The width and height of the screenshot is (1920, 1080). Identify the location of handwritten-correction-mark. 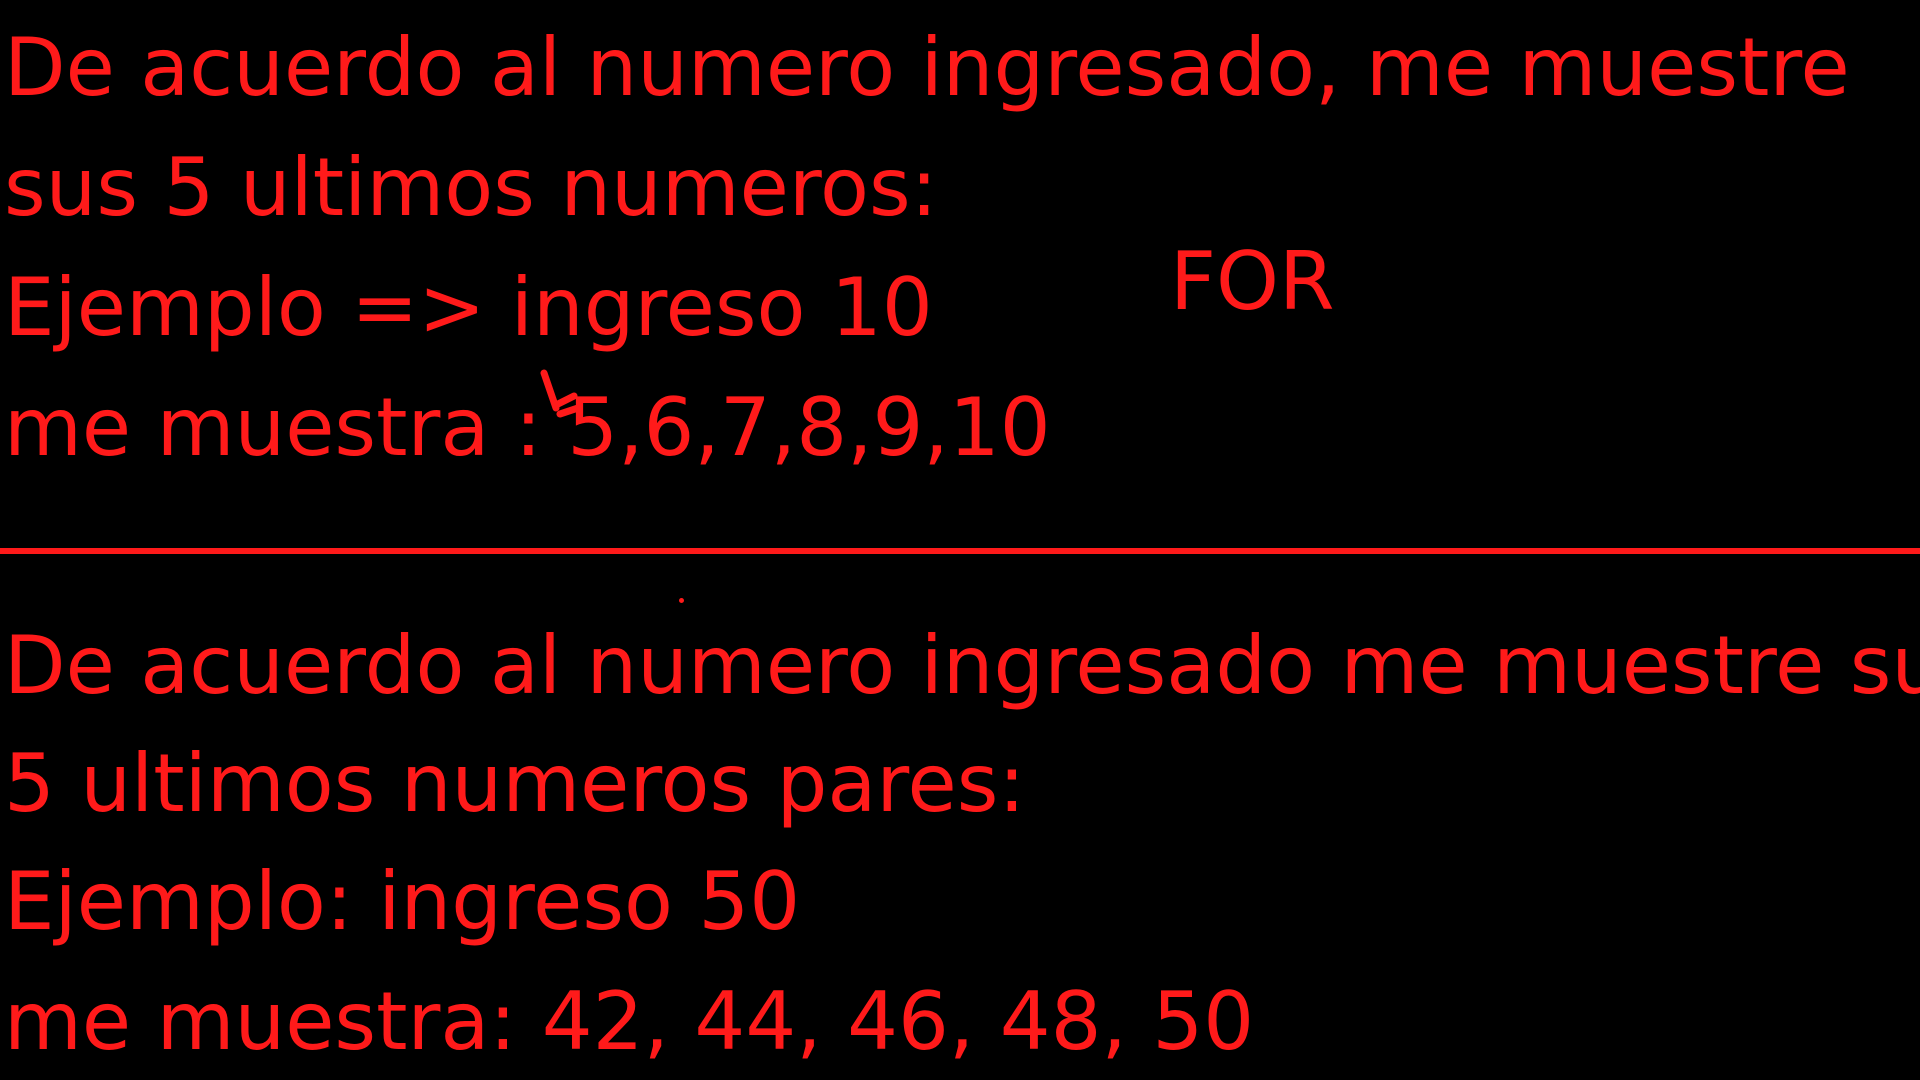
(561, 393).